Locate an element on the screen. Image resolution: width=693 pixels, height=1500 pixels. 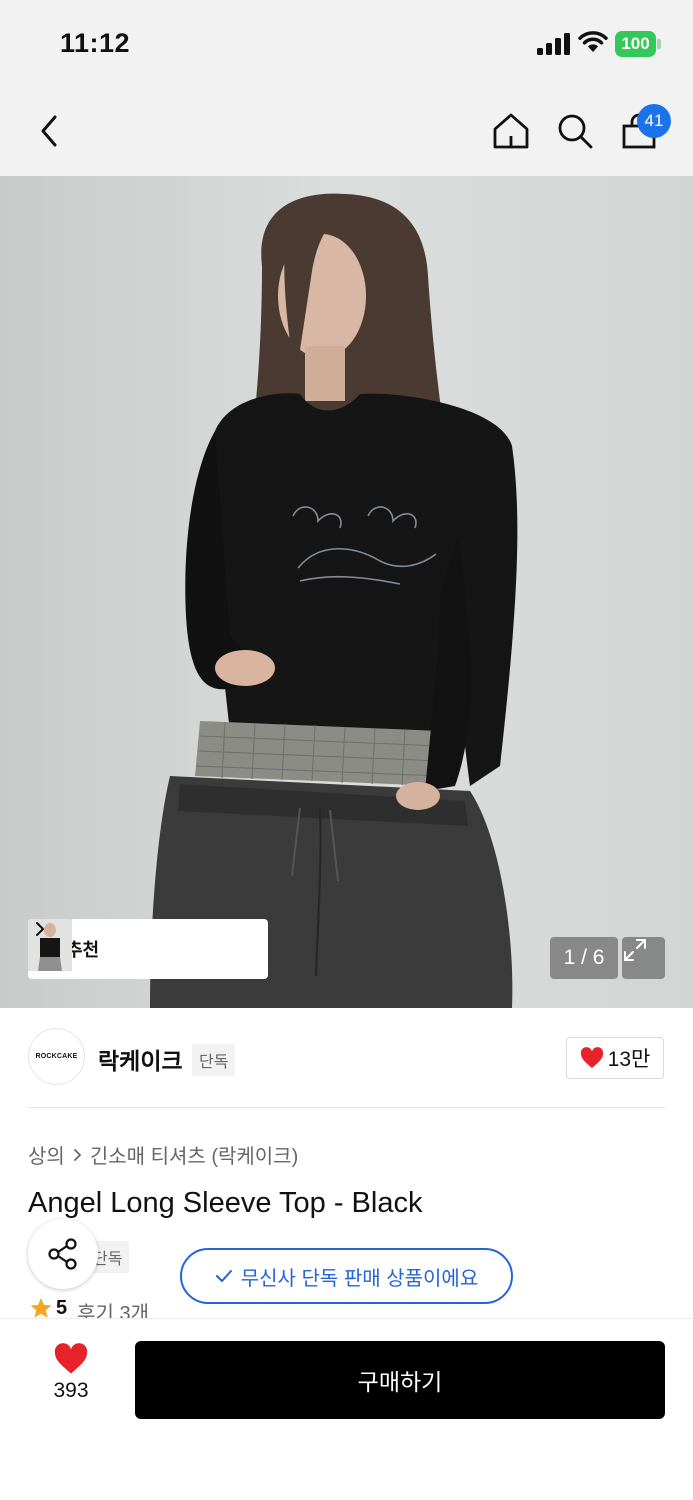
buy-button: 구매하기 is located at coordinates (400, 1380).